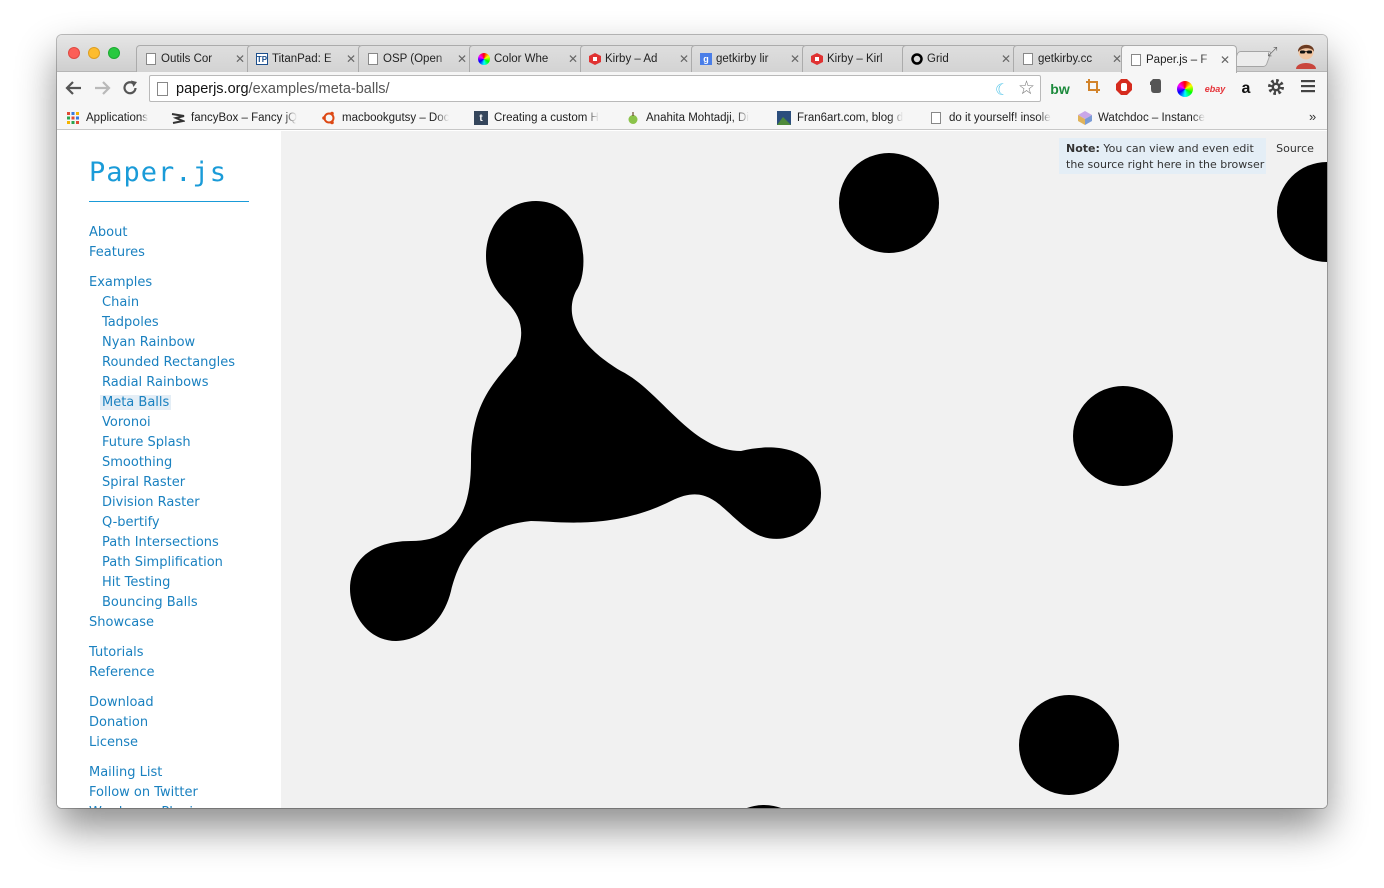 The height and width of the screenshot is (888, 1384). I want to click on reload-button, so click(130, 89).